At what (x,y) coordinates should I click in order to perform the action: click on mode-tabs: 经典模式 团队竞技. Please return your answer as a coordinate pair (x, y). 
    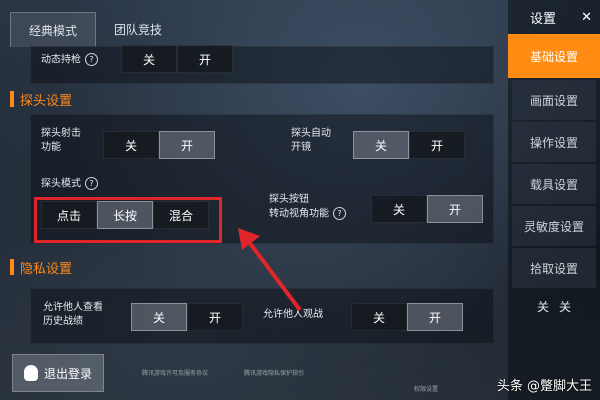
    Looking at the image, I should click on (95, 29).